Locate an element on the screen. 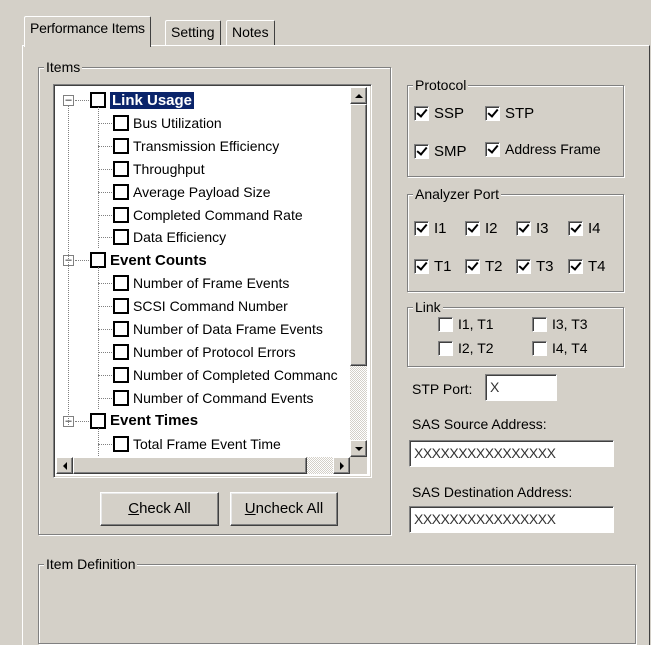 The image size is (651, 645). tab-label: Notes is located at coordinates (250, 32).